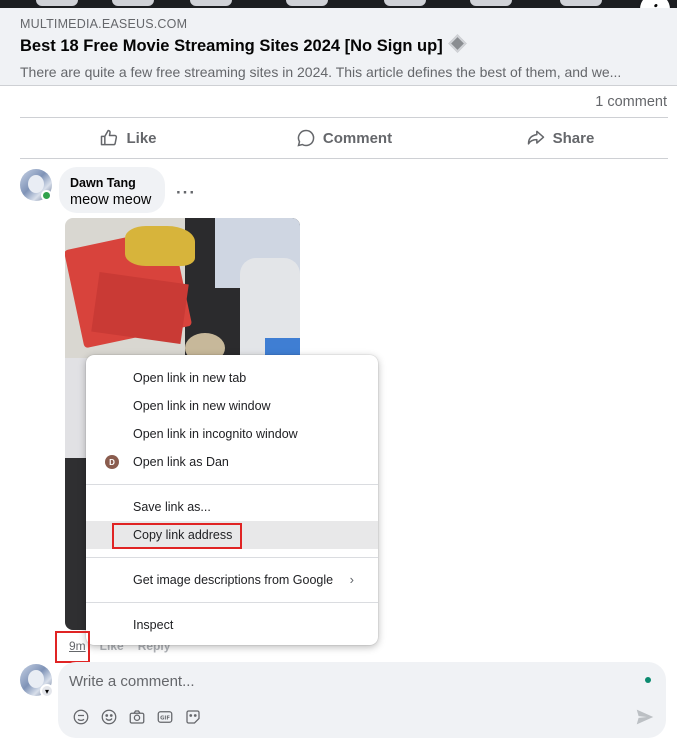 The image size is (677, 743). Describe the element at coordinates (112, 462) in the screenshot. I see `profile-avatar-icon: D` at that location.